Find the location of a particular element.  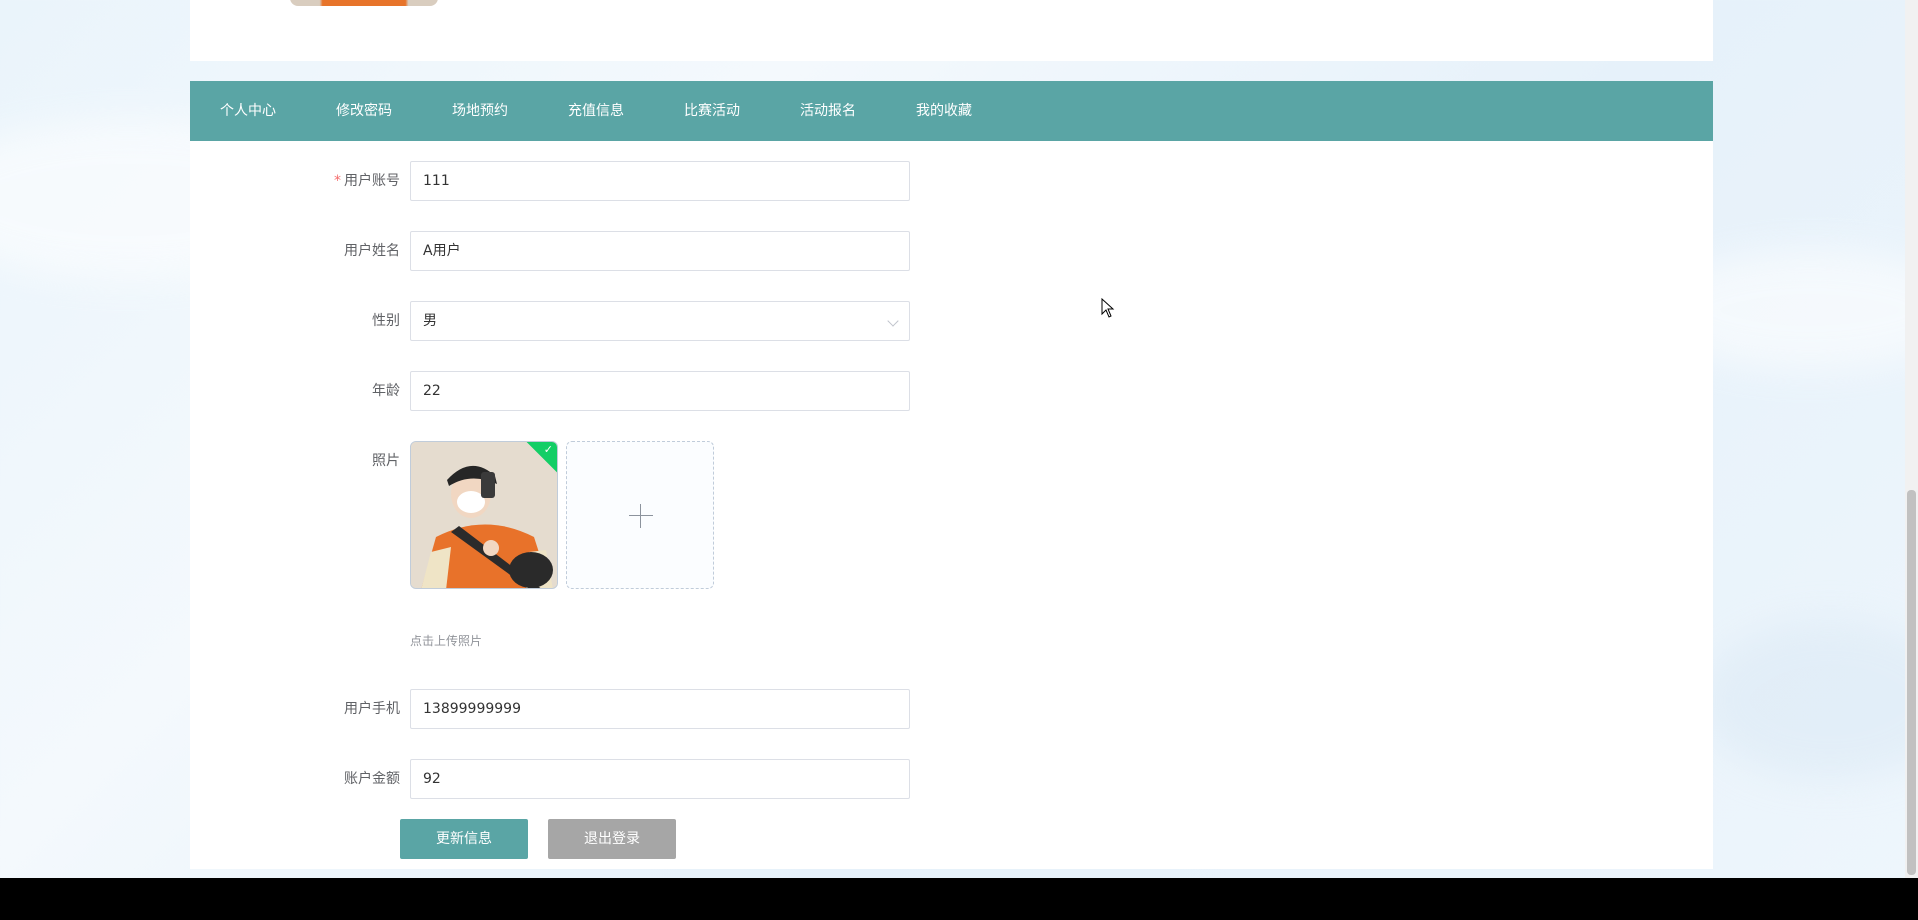

nav-item-competition-activities: 比赛活动 is located at coordinates (712, 111).